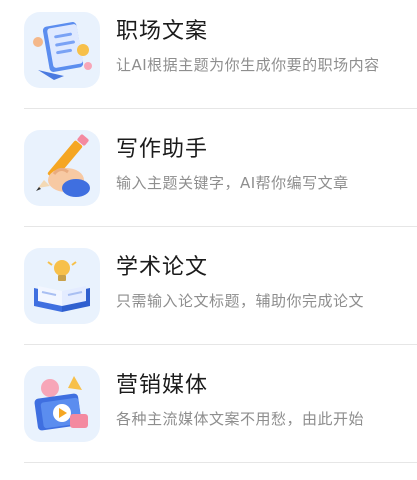 This screenshot has height=480, width=417. Describe the element at coordinates (62, 168) in the screenshot. I see `hand-pencil-icon` at that location.